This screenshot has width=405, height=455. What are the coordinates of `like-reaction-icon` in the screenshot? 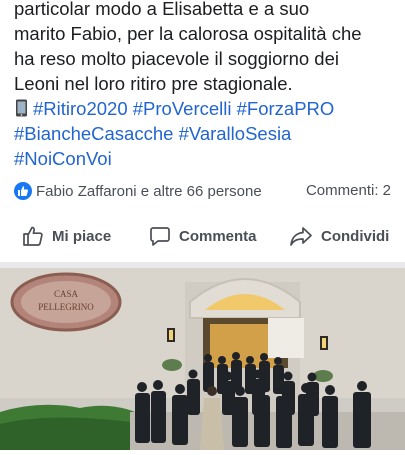 It's located at (23, 191).